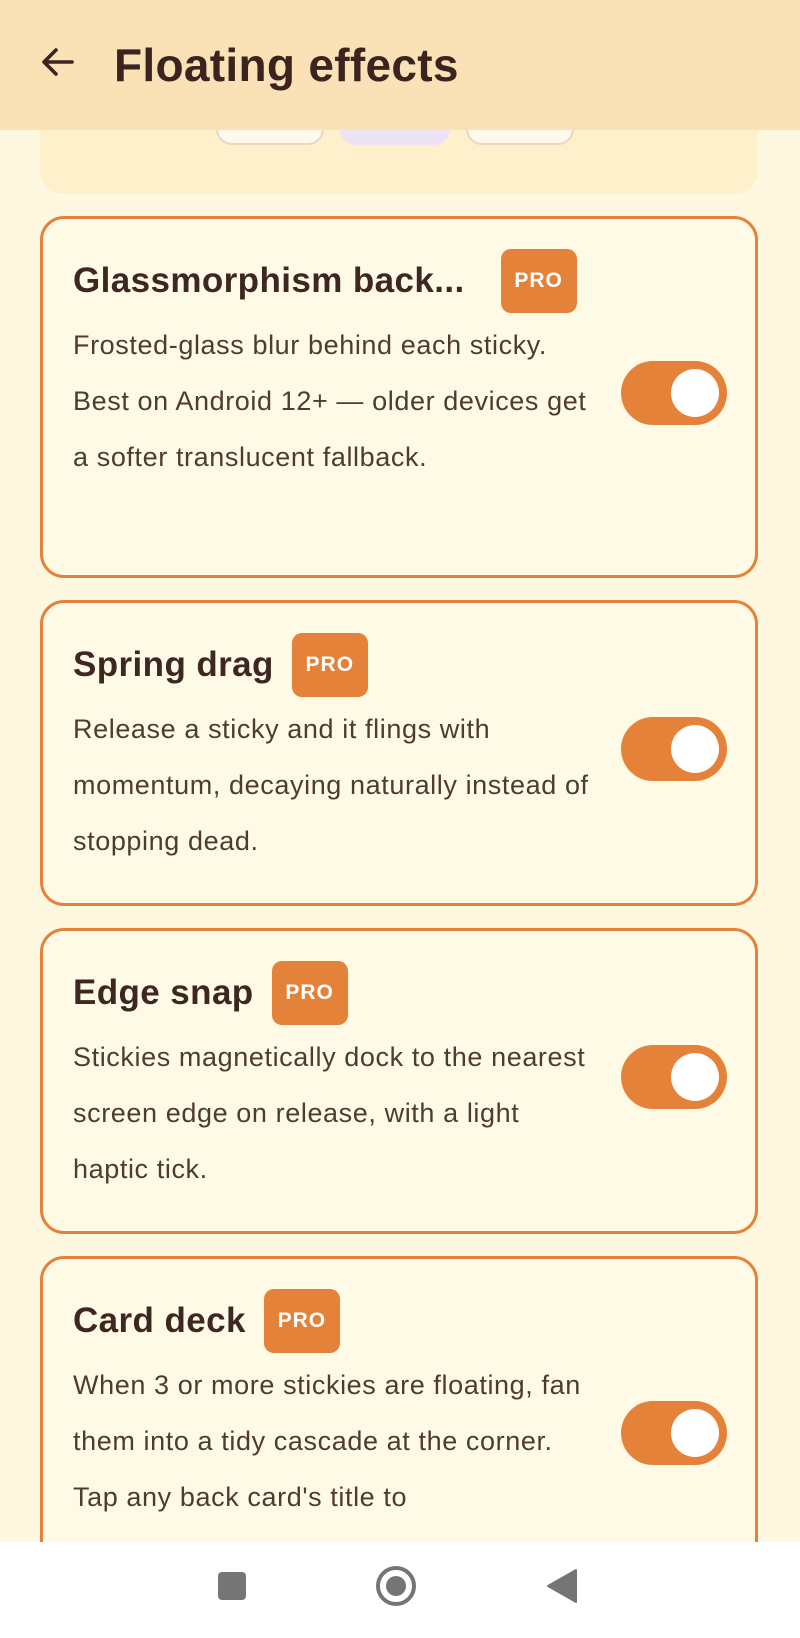 This screenshot has width=800, height=1638. I want to click on setting-title-row: Glassmorphism back... PRO, so click(325, 281).